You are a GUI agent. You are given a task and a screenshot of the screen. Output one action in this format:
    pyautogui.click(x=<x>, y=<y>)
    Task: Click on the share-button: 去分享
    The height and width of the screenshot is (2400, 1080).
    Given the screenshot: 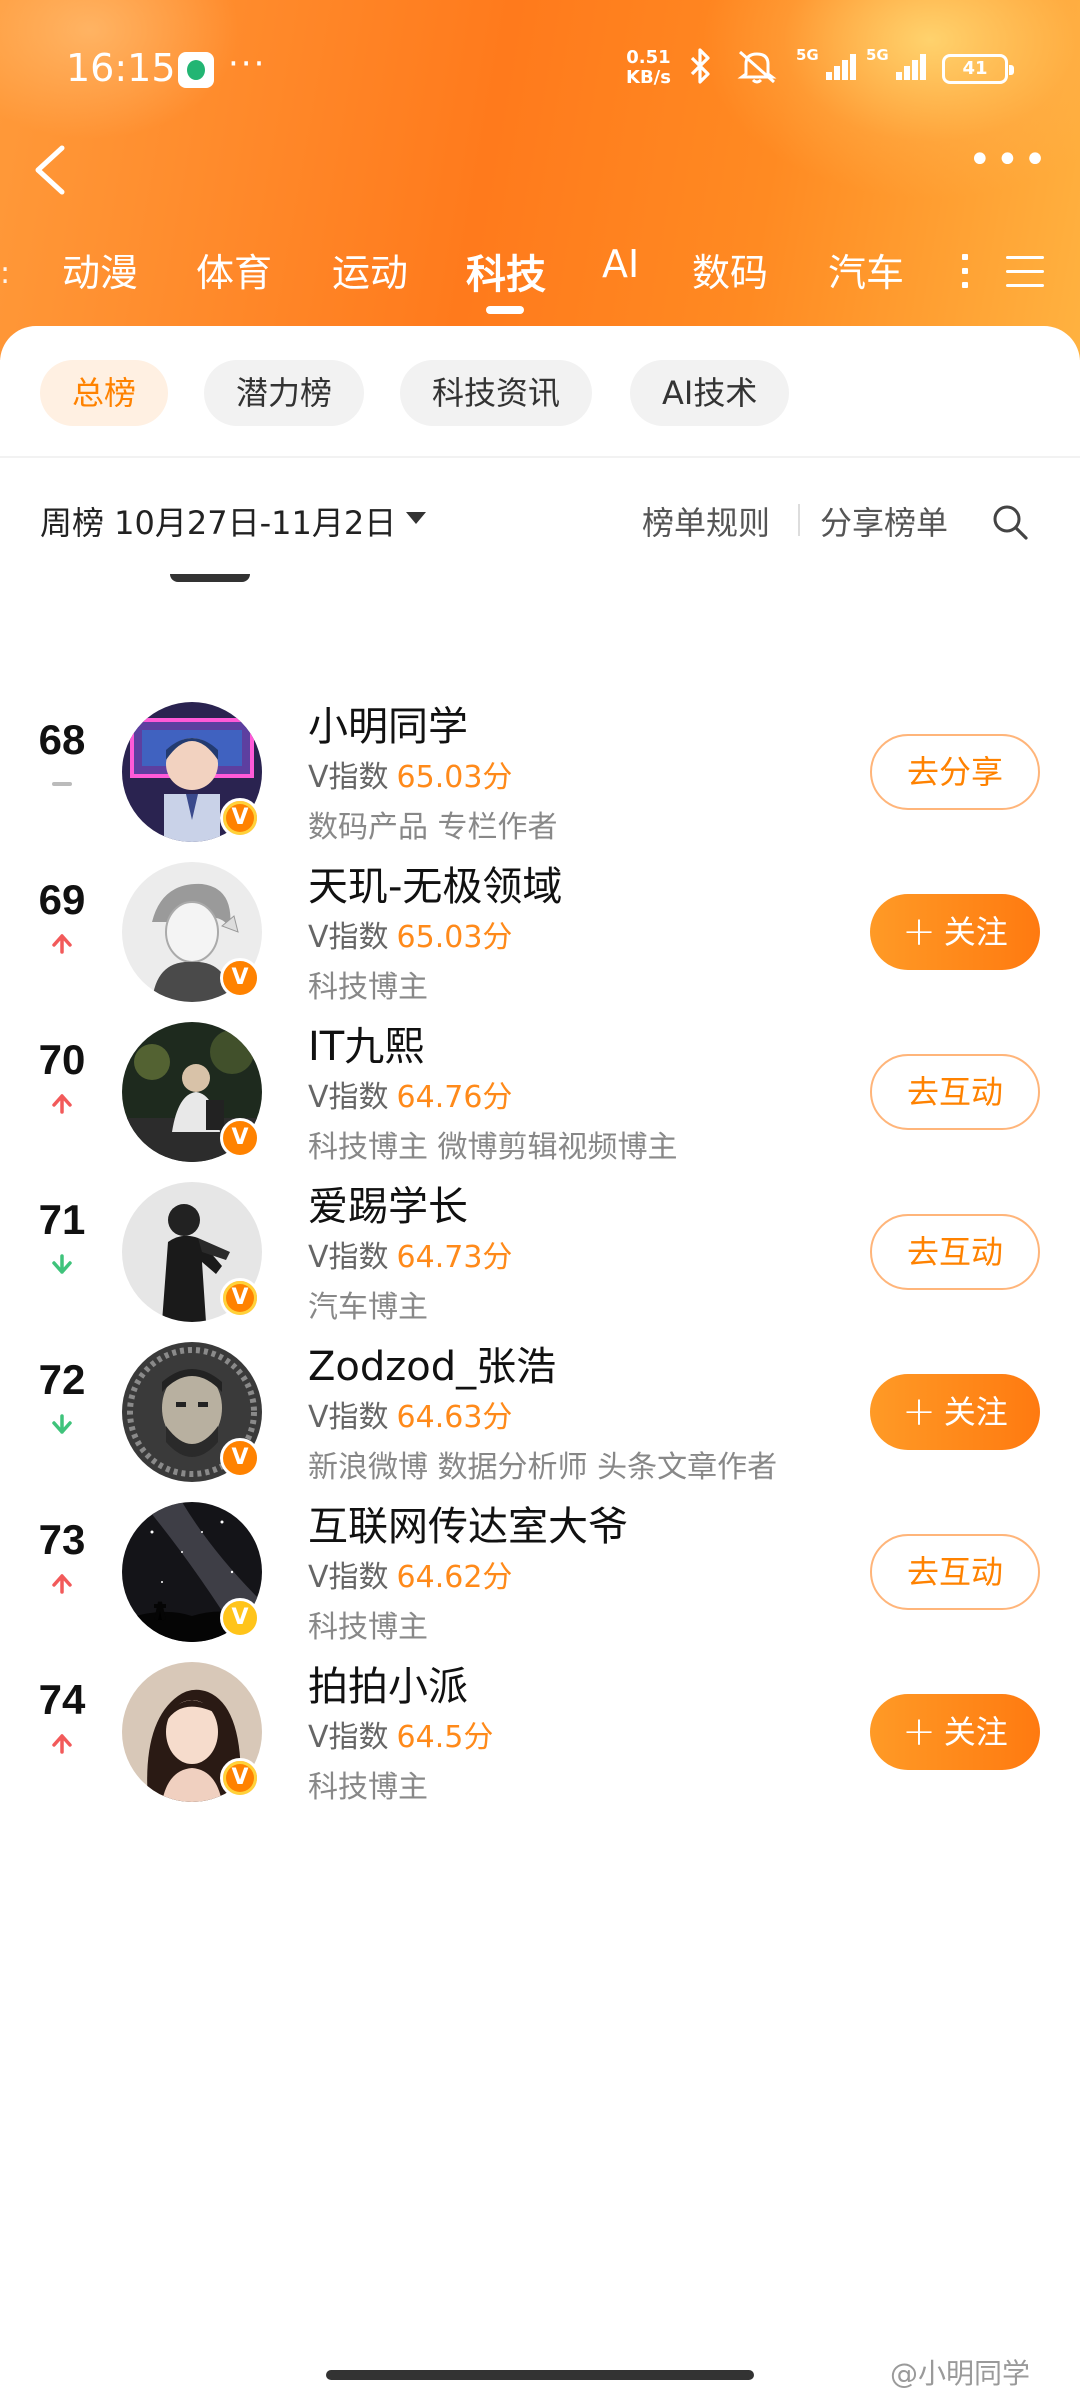 What is the action you would take?
    pyautogui.click(x=955, y=772)
    